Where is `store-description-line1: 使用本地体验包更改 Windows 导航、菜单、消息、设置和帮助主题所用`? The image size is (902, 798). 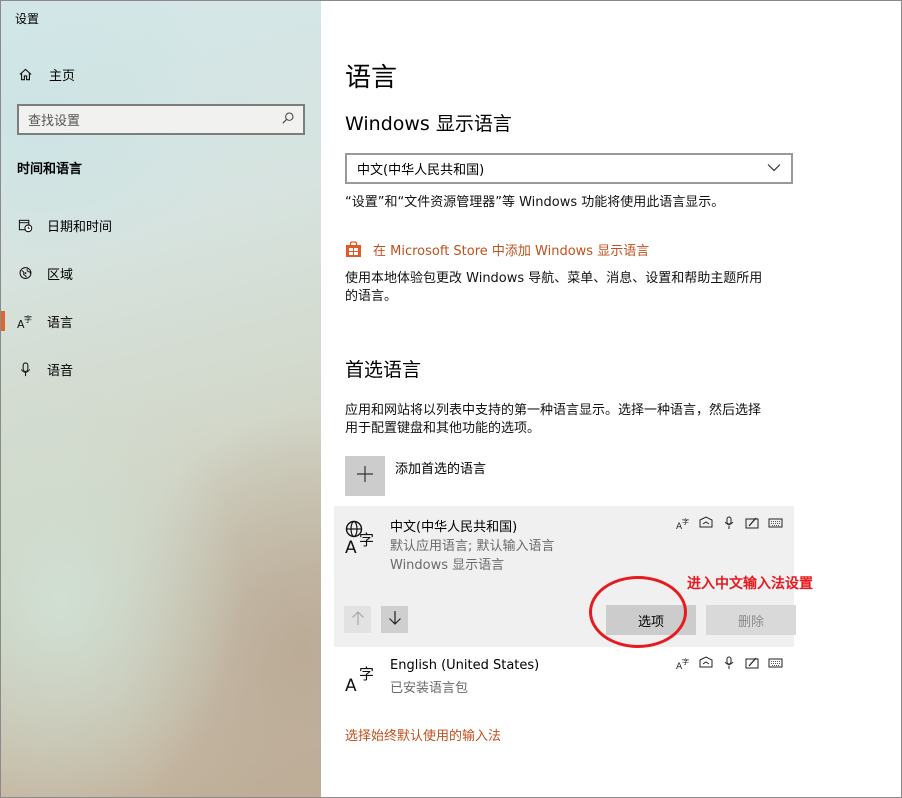
store-description-line1: 使用本地体验包更改 Windows 导航、菜单、消息、设置和帮助主题所用 is located at coordinates (554, 278).